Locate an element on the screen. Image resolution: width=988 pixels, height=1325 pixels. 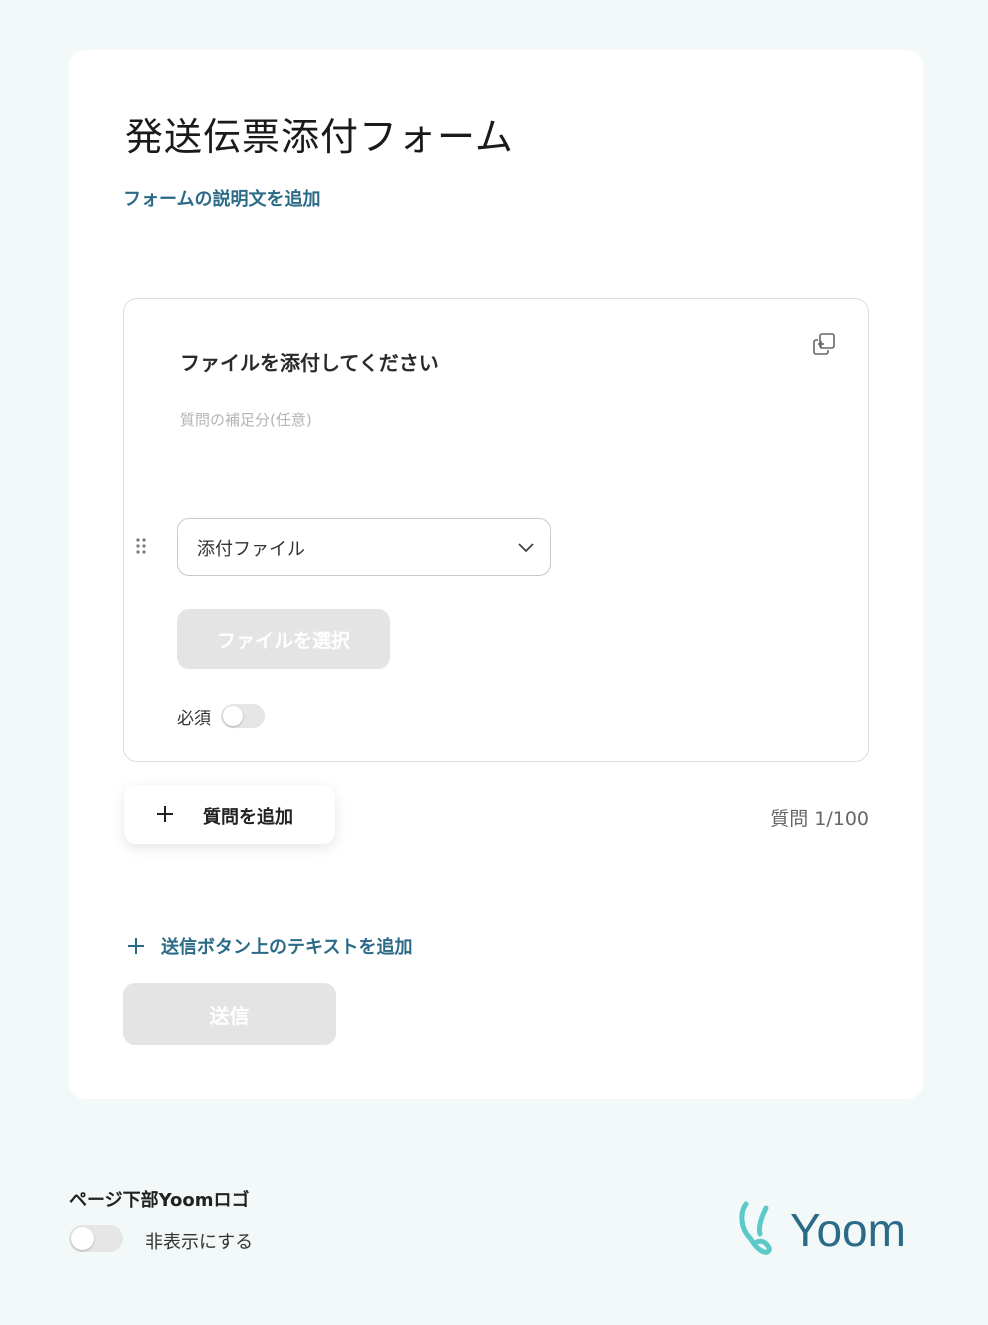
choose-file-button: ファイルを選択 is located at coordinates (283, 639).